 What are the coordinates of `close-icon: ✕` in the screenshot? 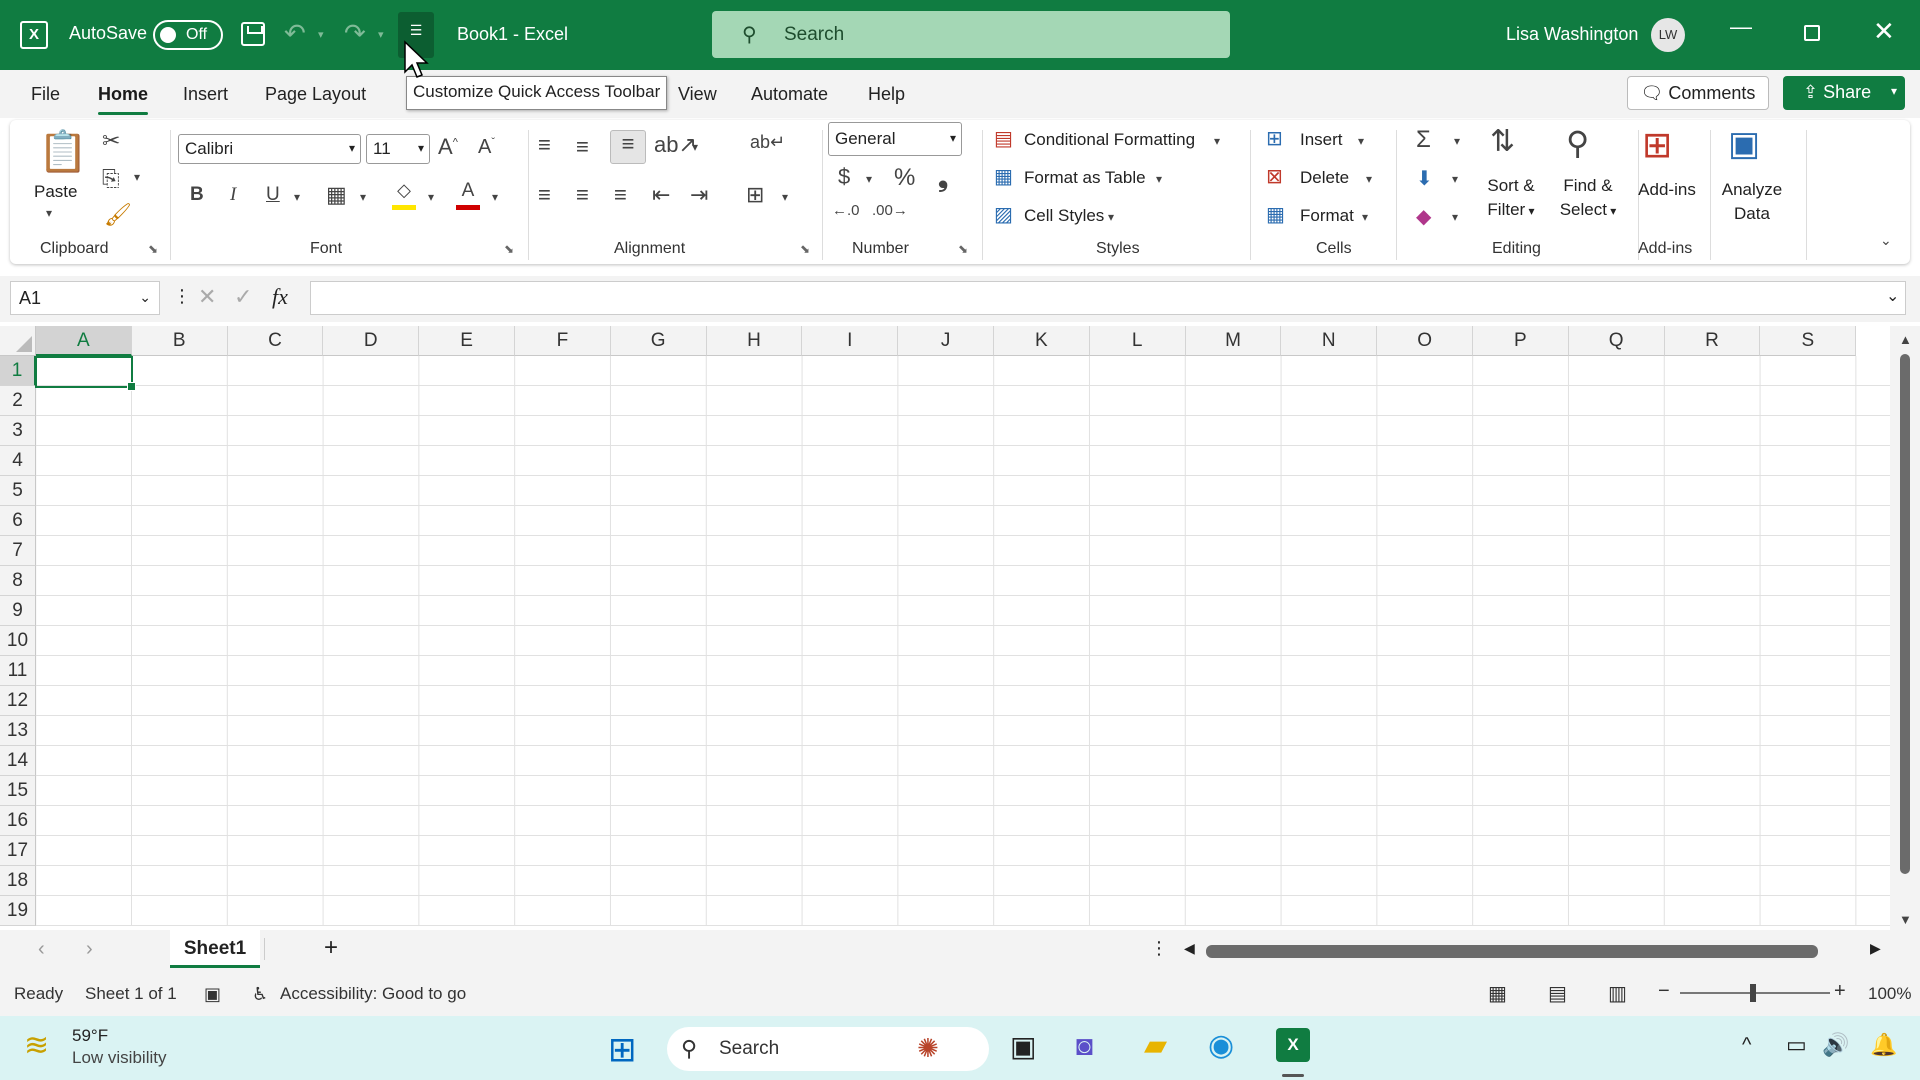 It's located at (1884, 31).